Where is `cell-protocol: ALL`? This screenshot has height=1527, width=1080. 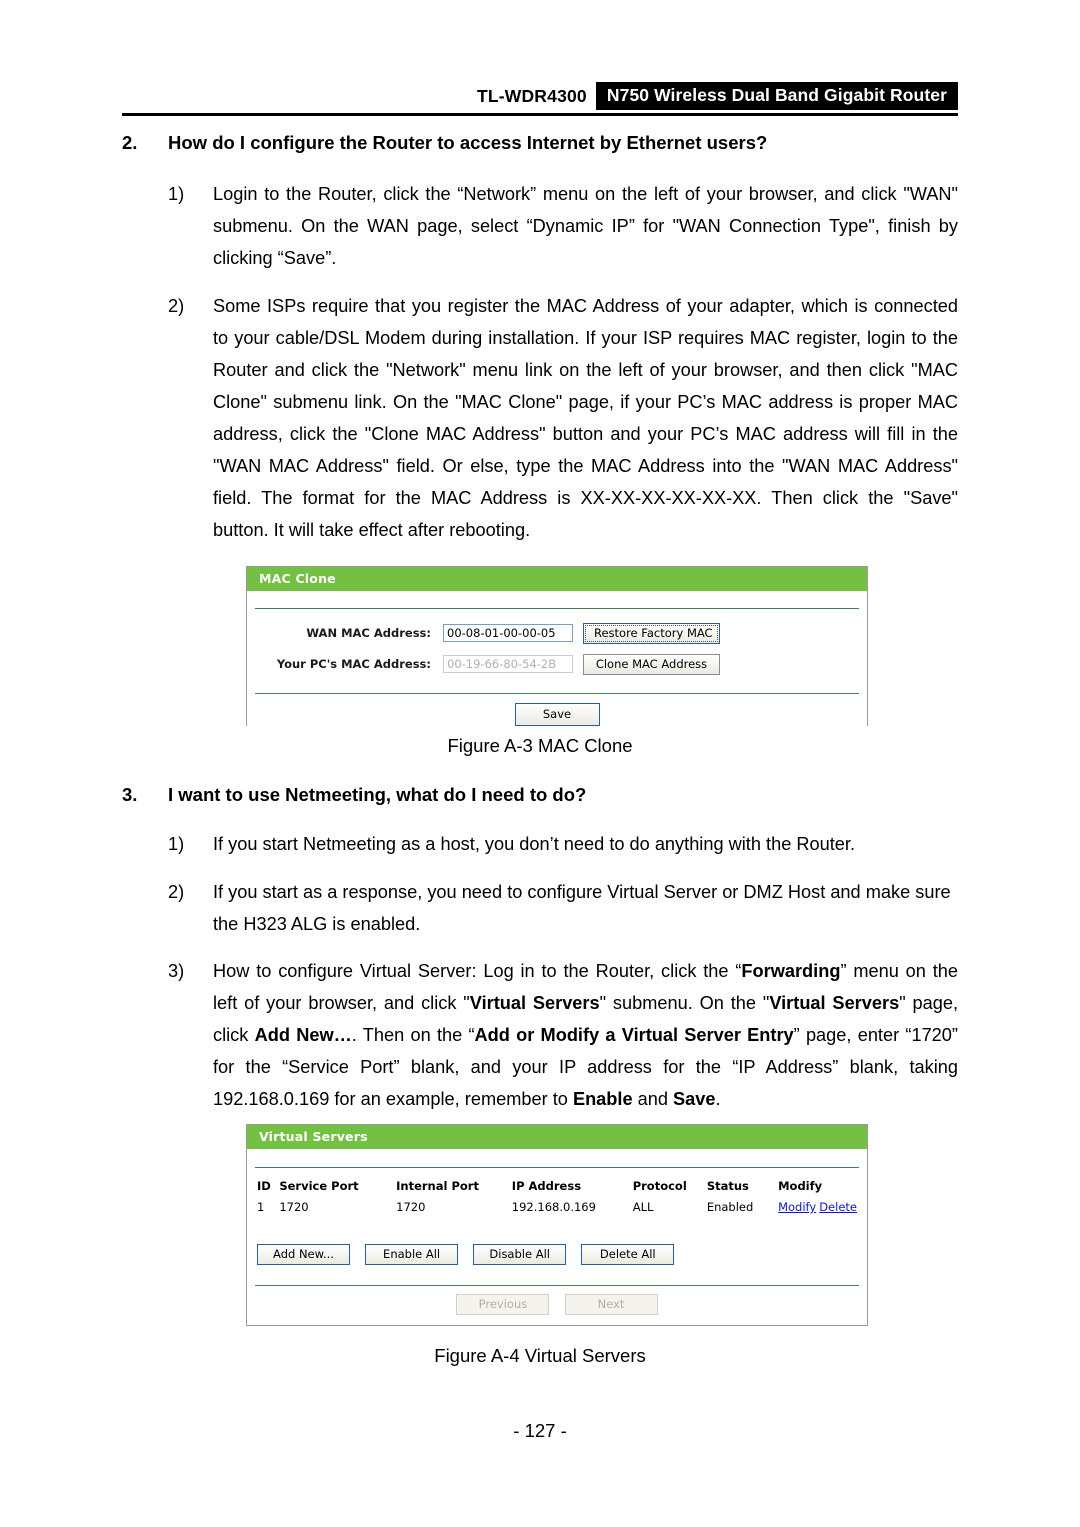
cell-protocol: ALL is located at coordinates (643, 1207).